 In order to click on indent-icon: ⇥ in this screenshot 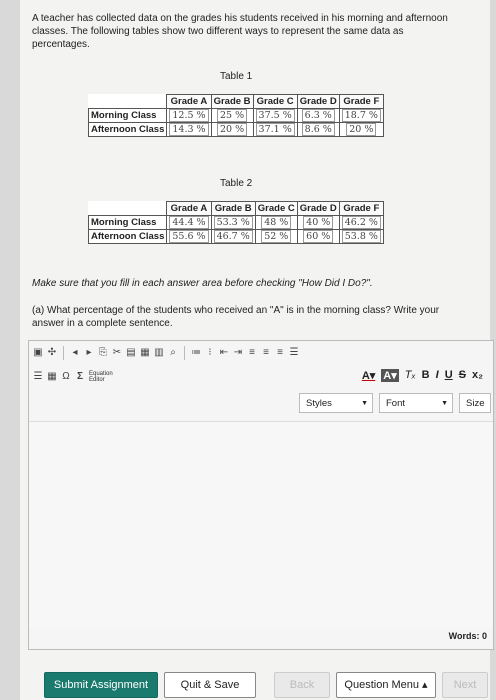, I will do `click(238, 353)`.